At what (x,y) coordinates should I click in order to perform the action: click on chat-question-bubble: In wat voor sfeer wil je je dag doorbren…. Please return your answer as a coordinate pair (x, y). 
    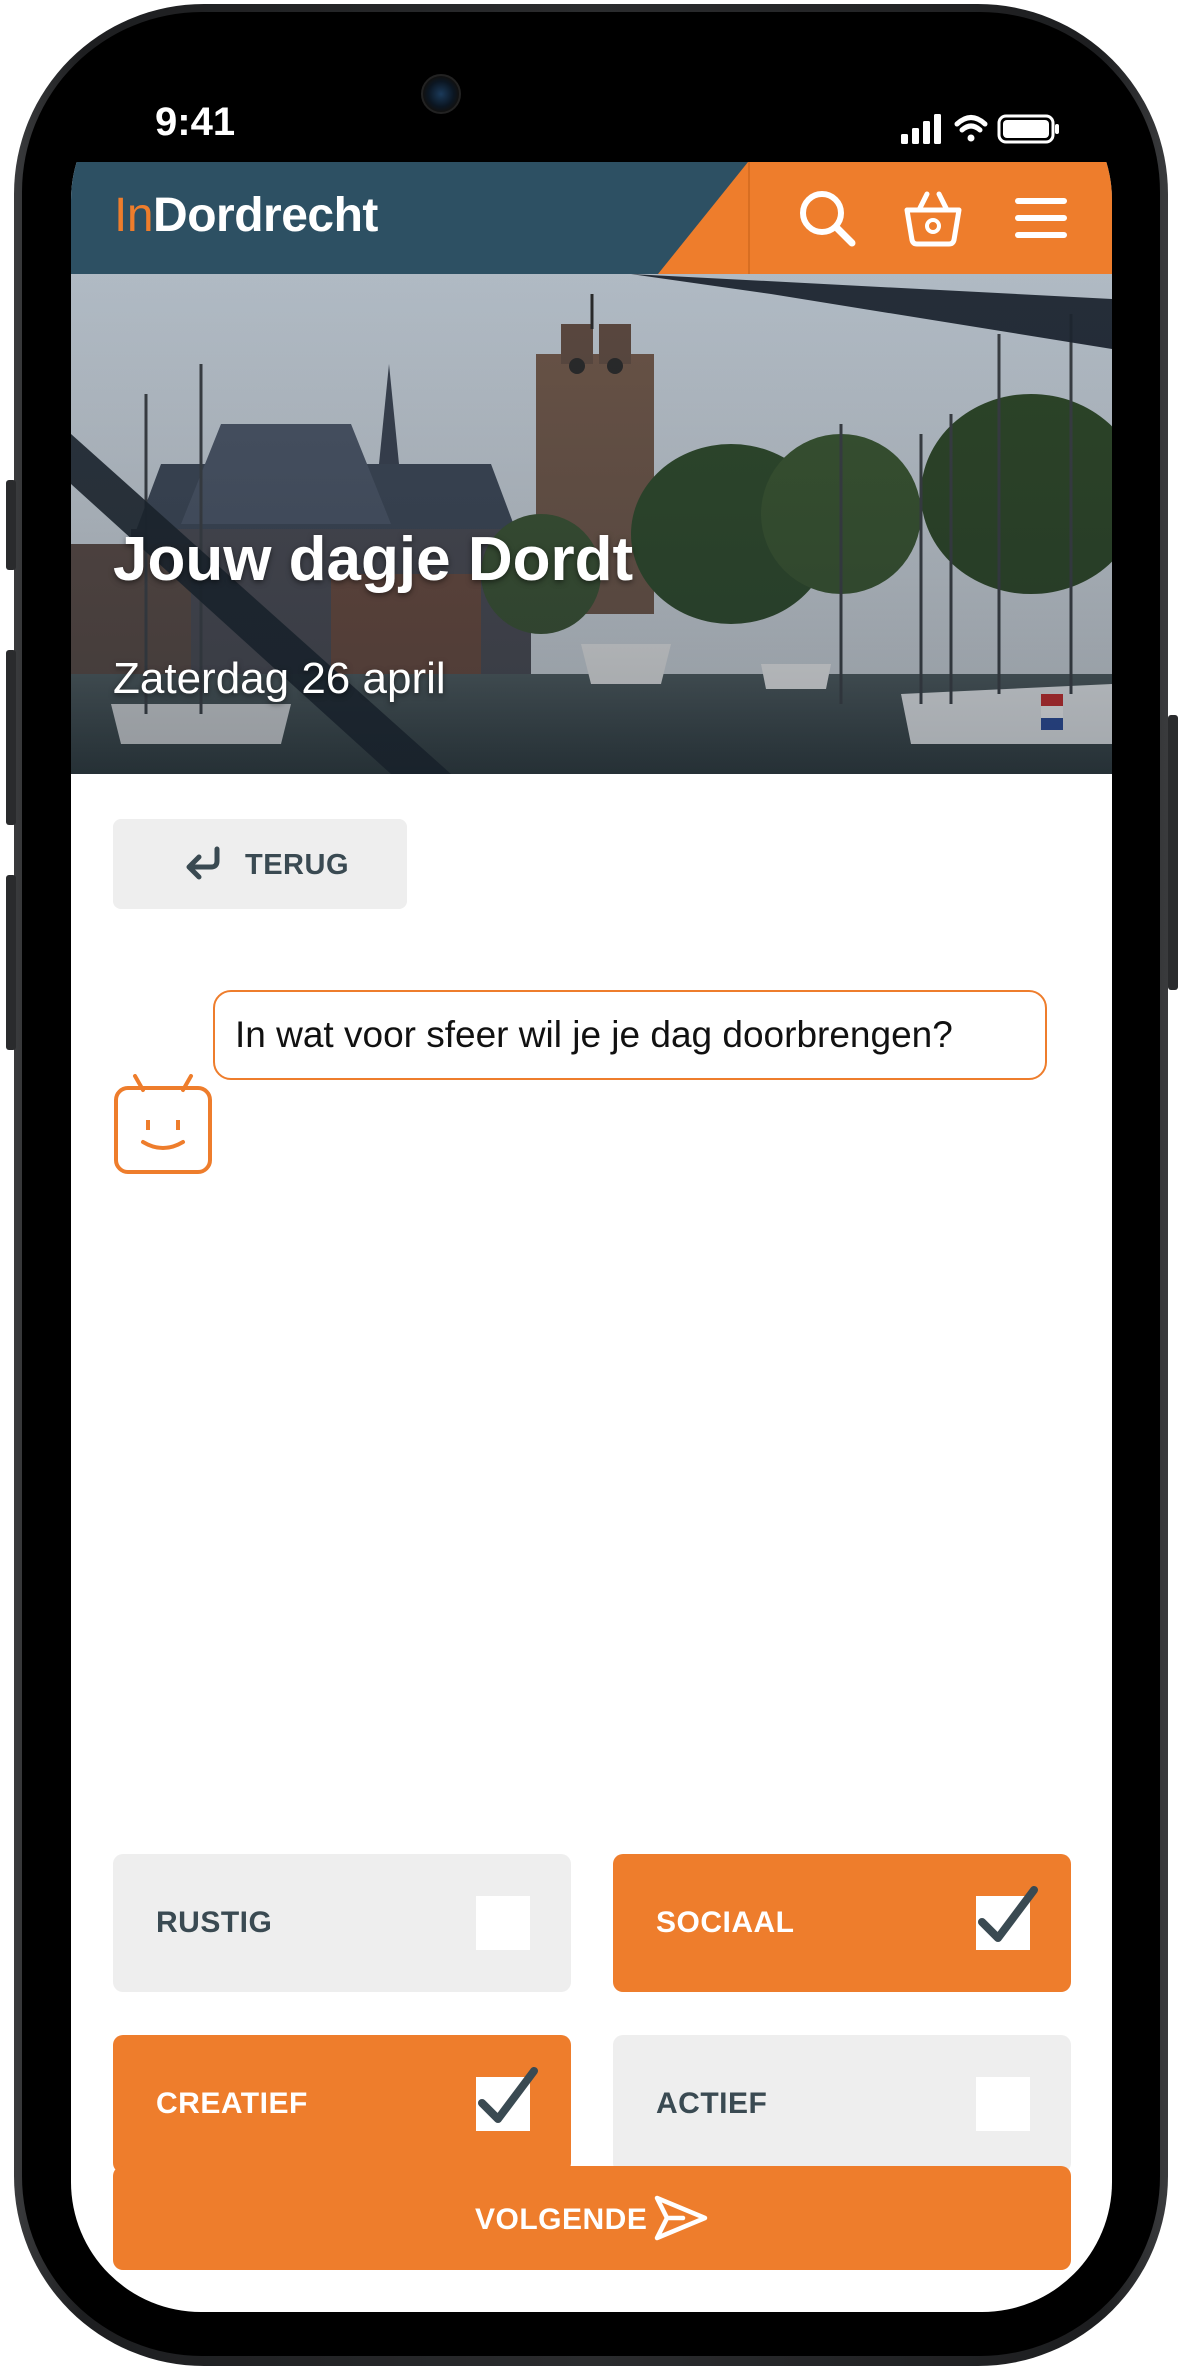
    Looking at the image, I should click on (630, 1035).